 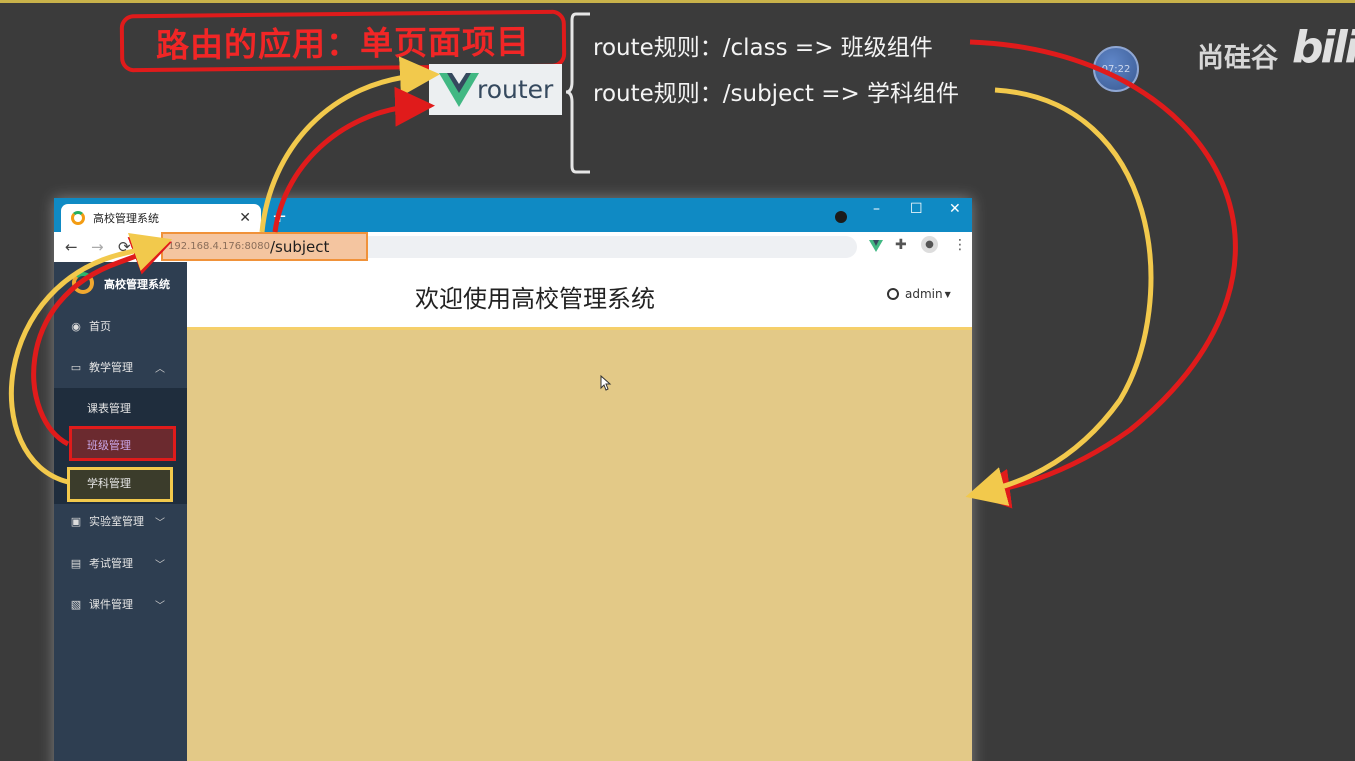 I want to click on more-menu-icon: ⋮, so click(x=960, y=245).